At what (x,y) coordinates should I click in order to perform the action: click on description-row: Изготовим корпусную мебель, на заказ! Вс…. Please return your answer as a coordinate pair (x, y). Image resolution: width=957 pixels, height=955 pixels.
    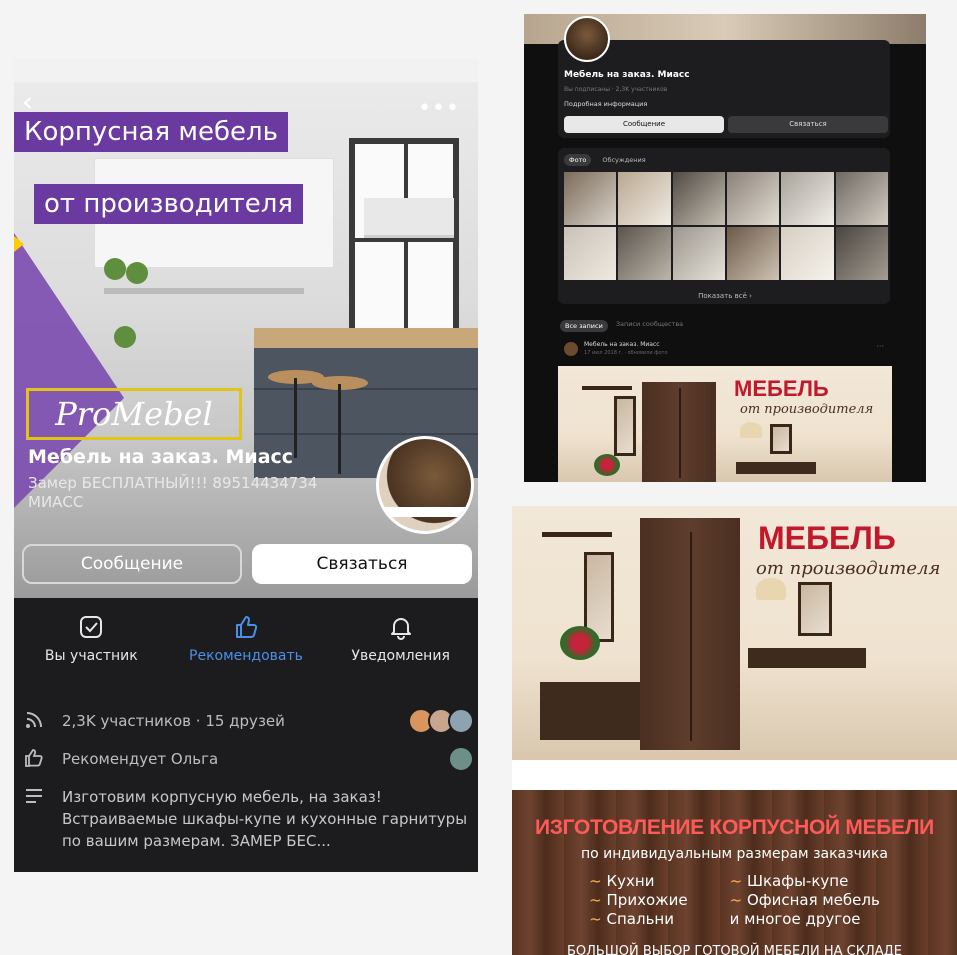
    Looking at the image, I should click on (249, 819).